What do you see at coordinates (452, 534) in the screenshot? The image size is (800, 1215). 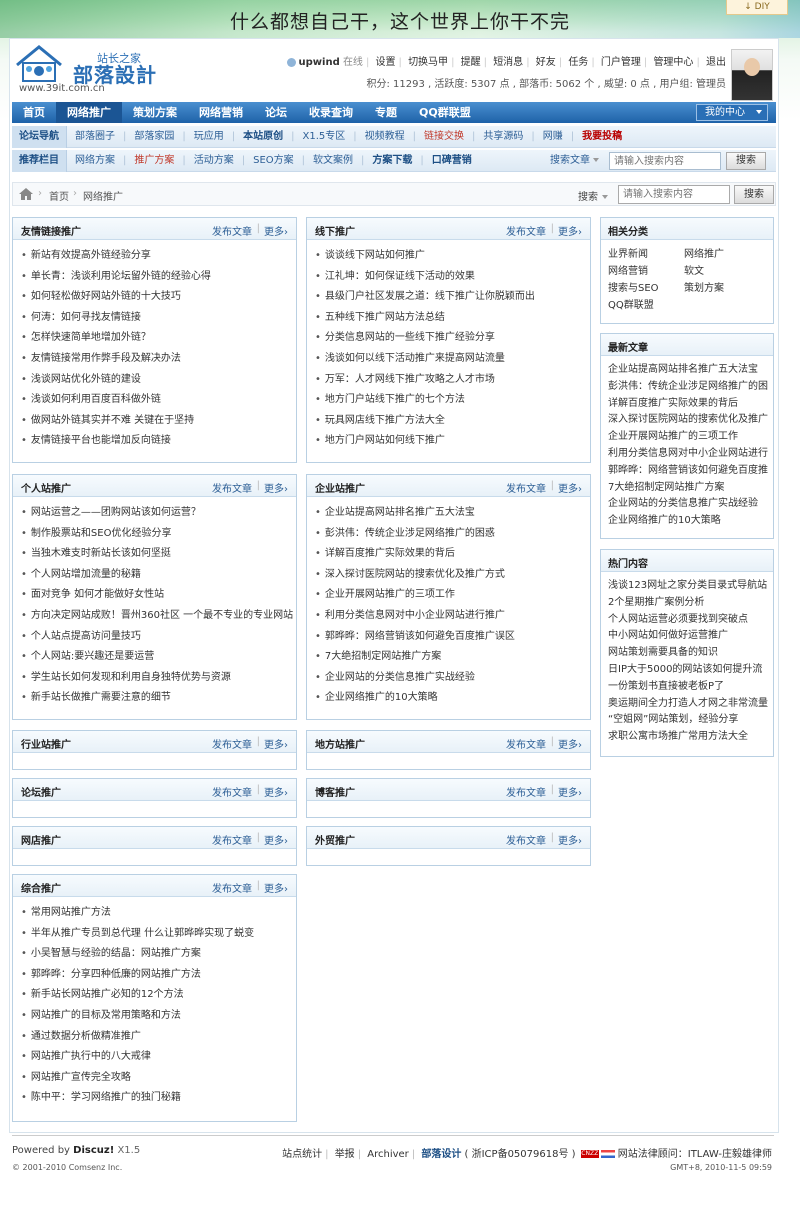 I see `article-link: 彭洪伟：传统企业涉足网络推广的困惑` at bounding box center [452, 534].